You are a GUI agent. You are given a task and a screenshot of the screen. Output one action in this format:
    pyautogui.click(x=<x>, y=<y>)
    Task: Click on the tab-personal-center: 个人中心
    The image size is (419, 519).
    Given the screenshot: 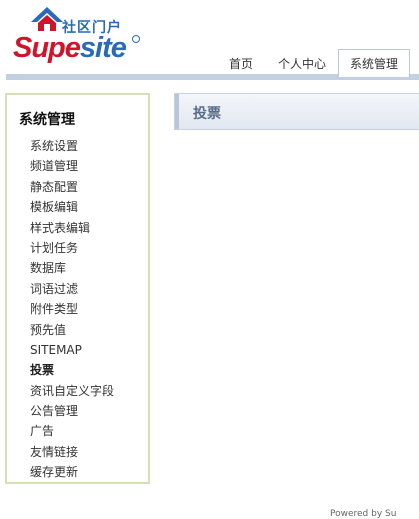 What is the action you would take?
    pyautogui.click(x=302, y=63)
    